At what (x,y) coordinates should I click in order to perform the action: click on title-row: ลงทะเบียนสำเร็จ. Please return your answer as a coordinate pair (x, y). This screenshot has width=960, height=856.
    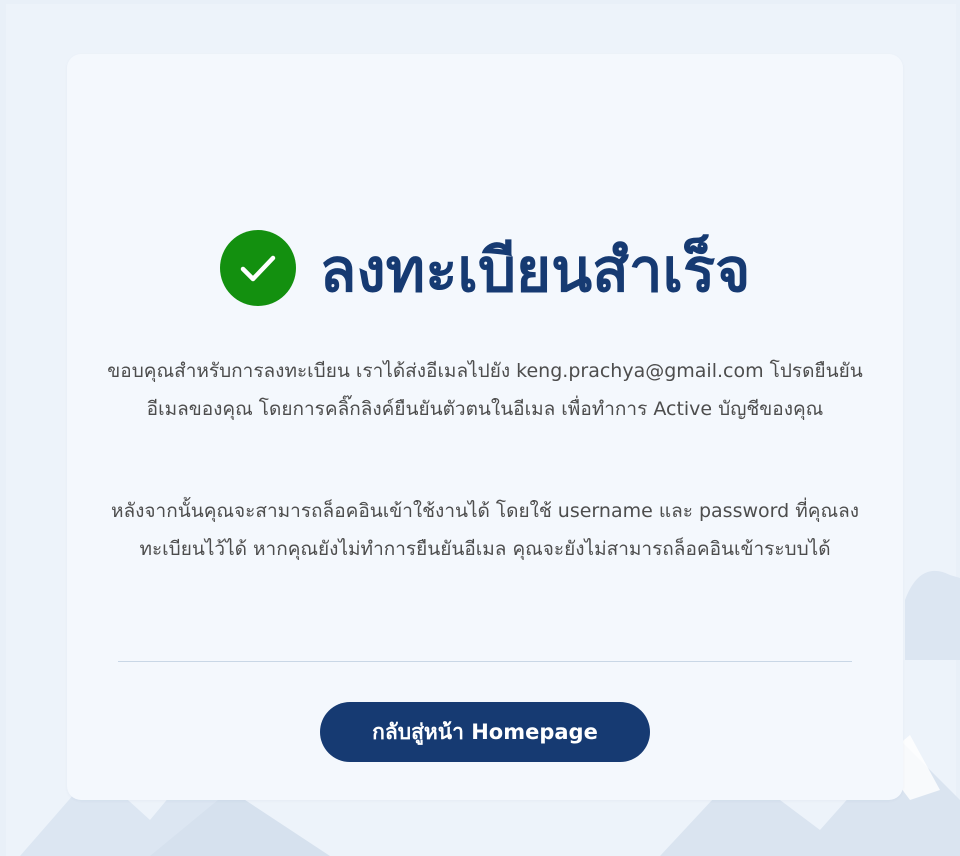
    Looking at the image, I should click on (485, 268).